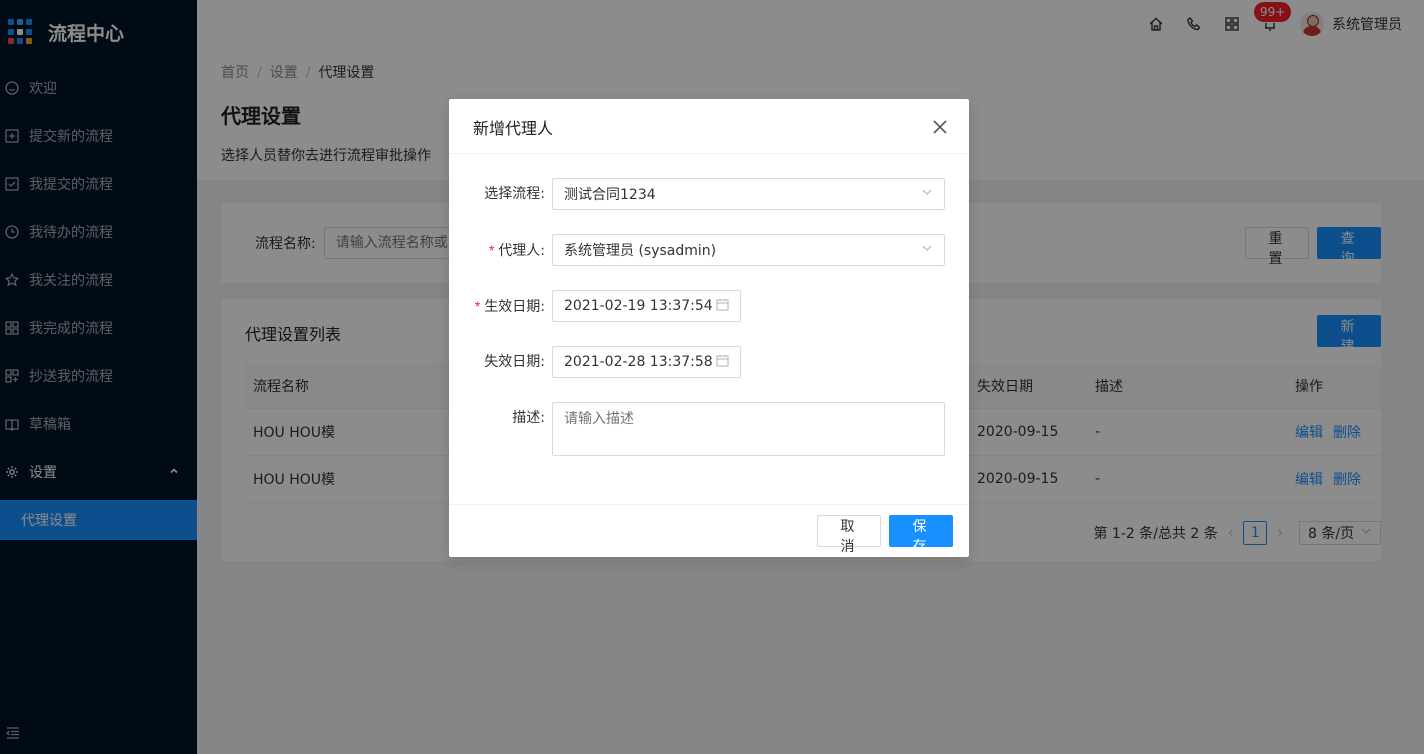  What do you see at coordinates (528, 418) in the screenshot?
I see `description-label: 描述:` at bounding box center [528, 418].